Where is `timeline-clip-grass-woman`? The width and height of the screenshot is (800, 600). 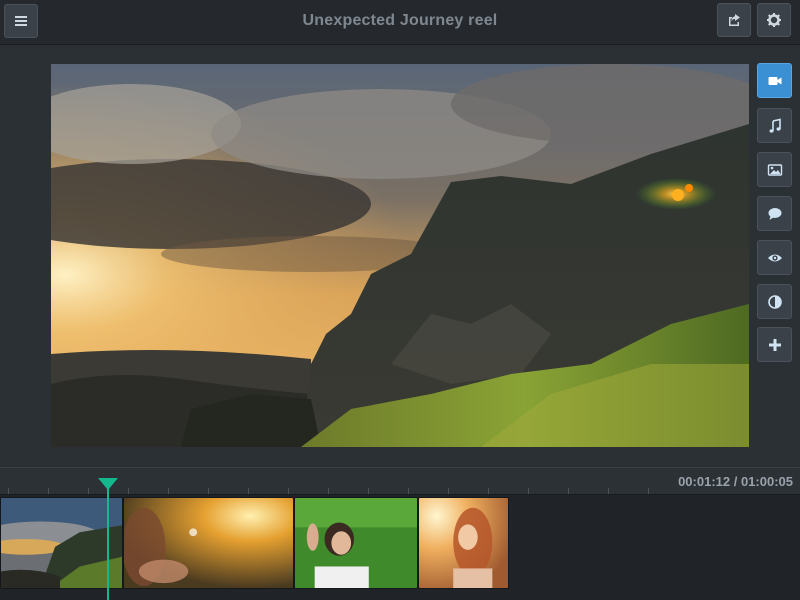
timeline-clip-grass-woman is located at coordinates (356, 543).